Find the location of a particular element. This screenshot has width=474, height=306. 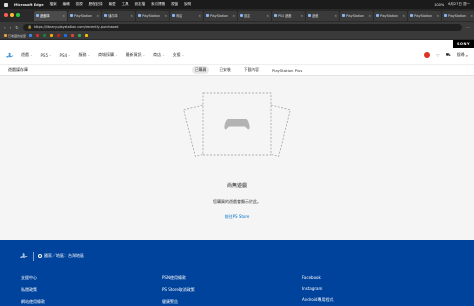

playstation-footer-logo-icon is located at coordinates (24, 256).